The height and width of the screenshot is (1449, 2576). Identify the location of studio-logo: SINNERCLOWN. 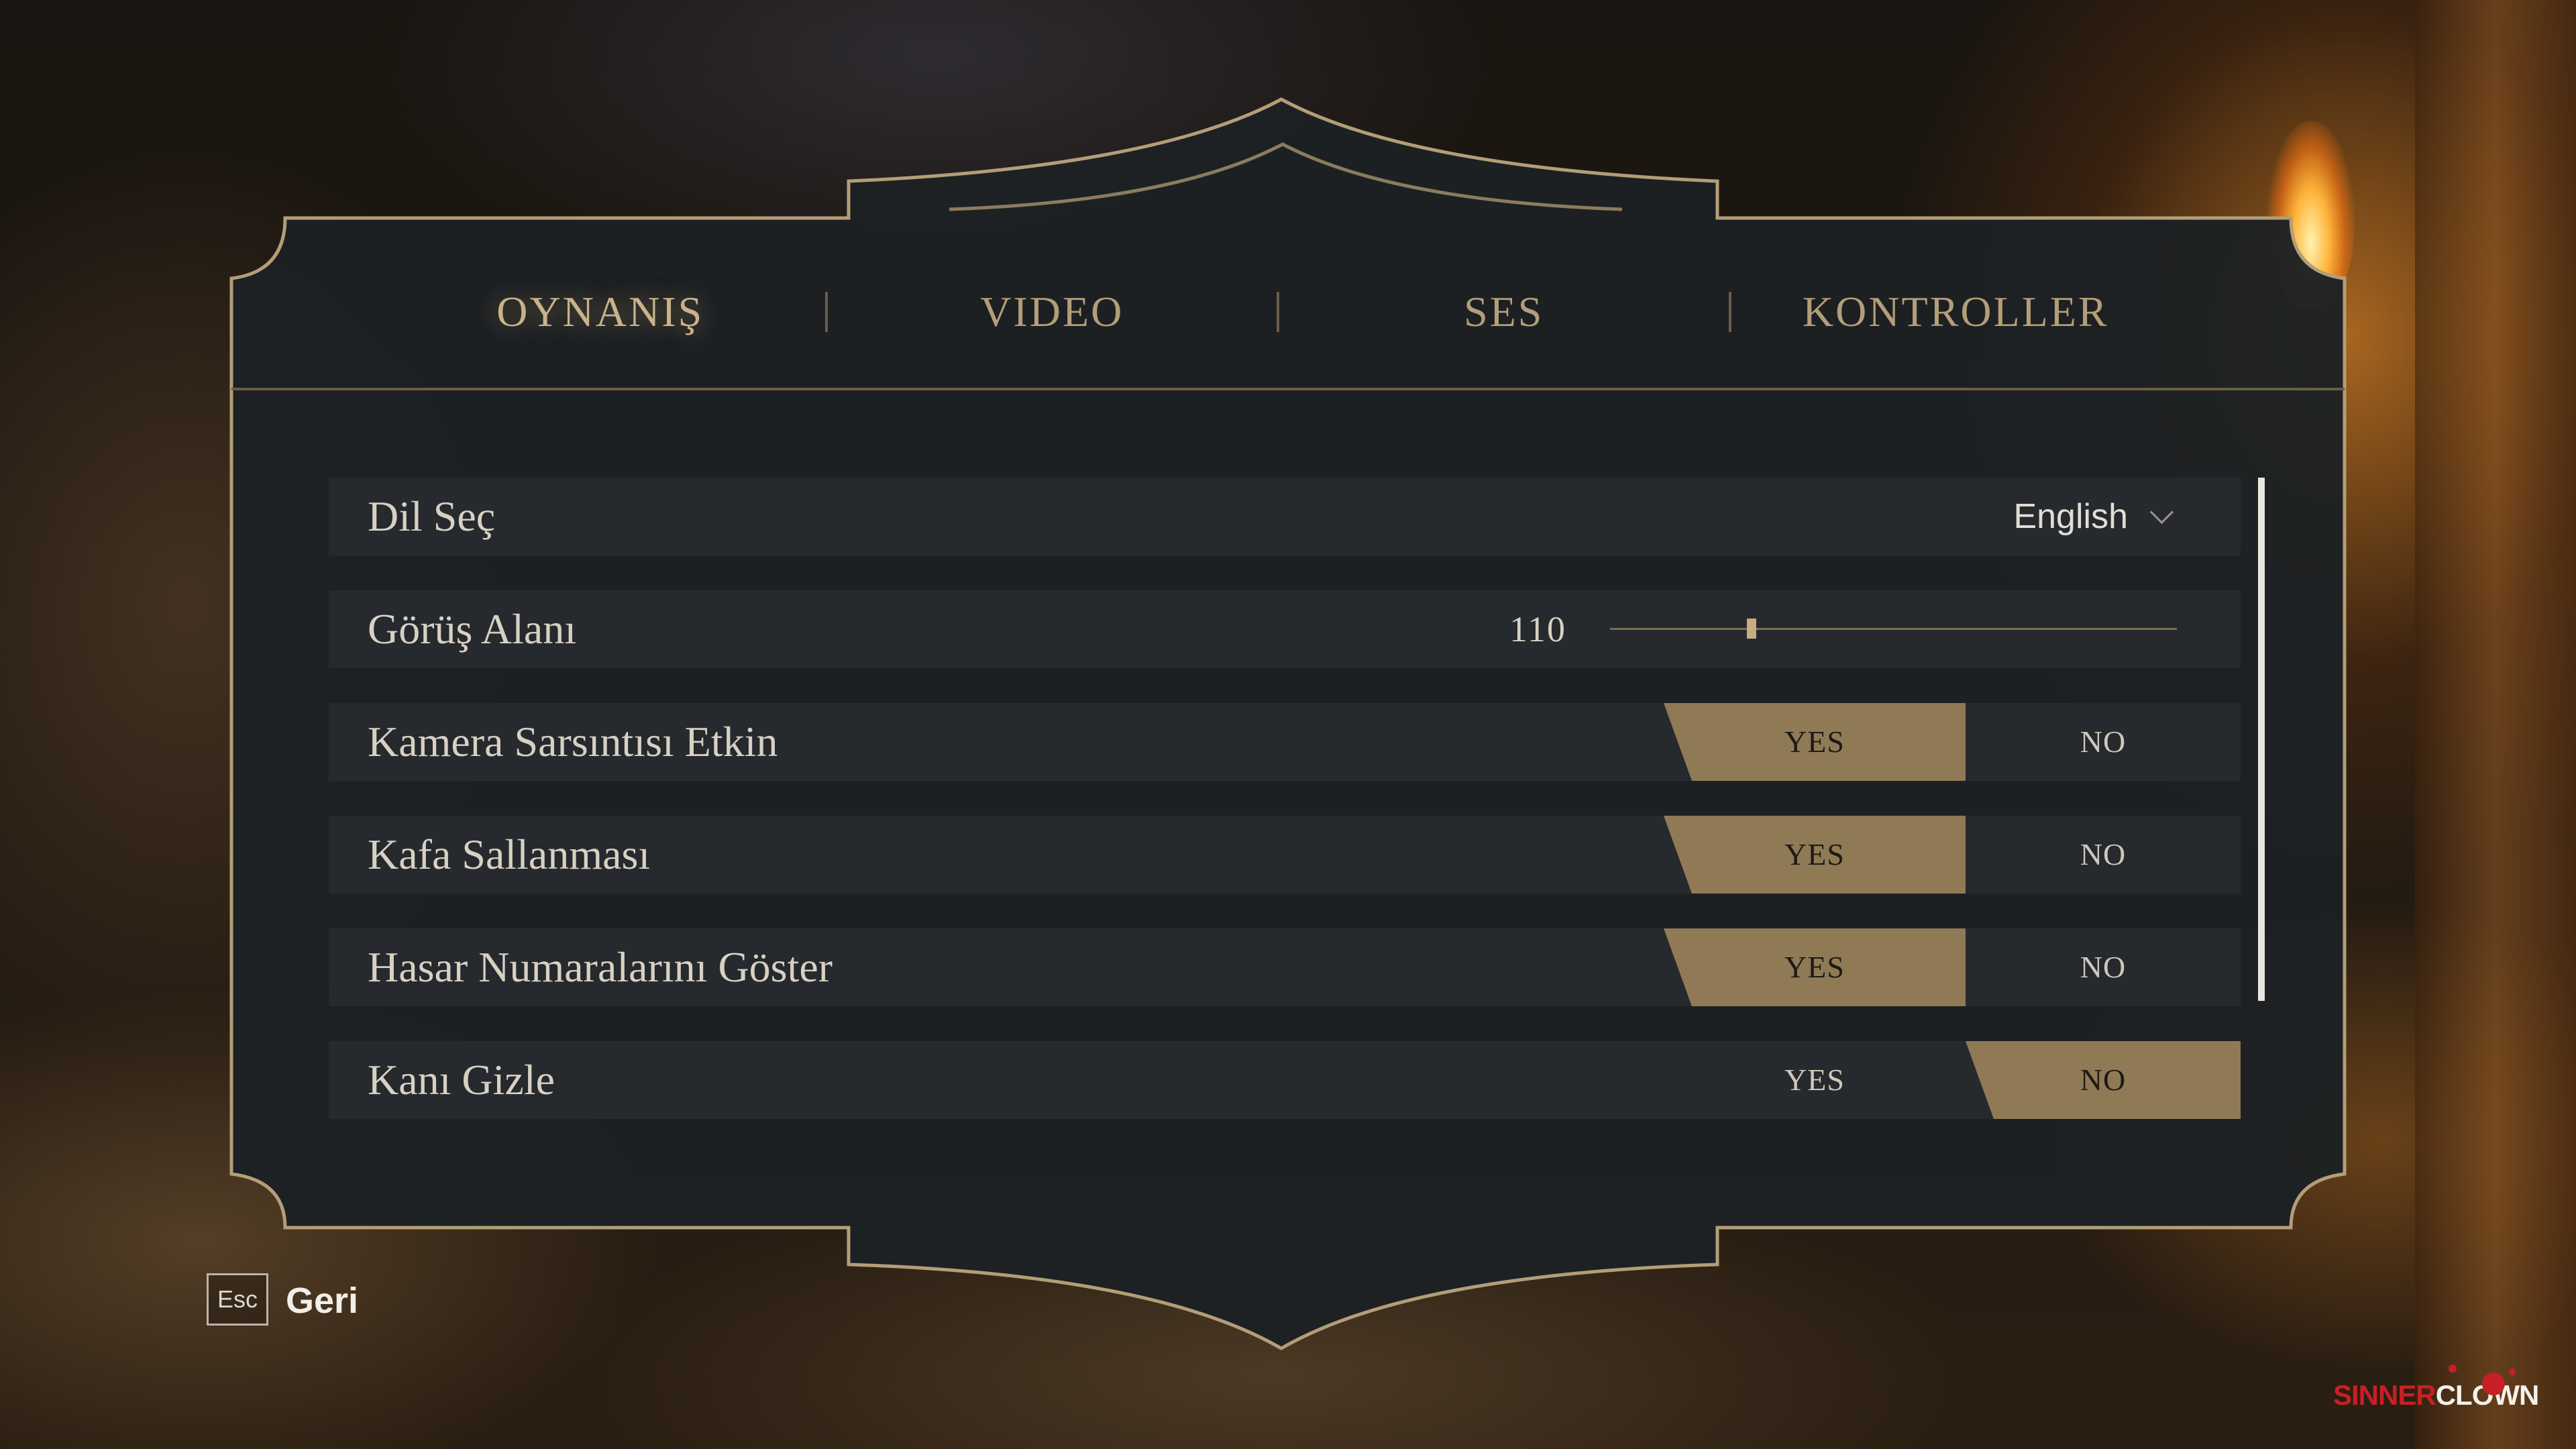
(2436, 1395).